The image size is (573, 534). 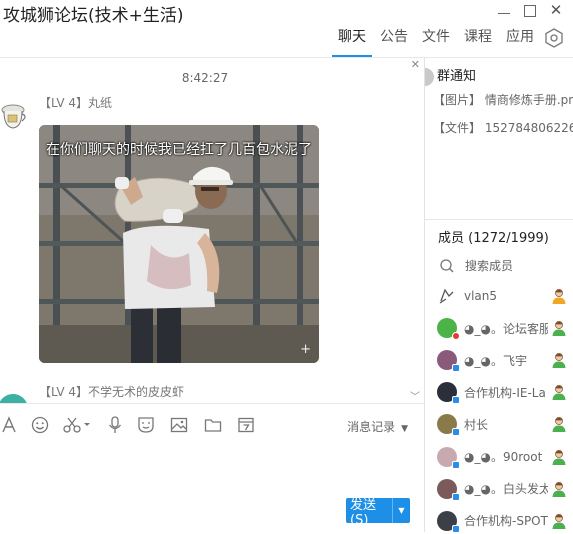 What do you see at coordinates (554, 38) in the screenshot?
I see `settings-hexagon-icon` at bounding box center [554, 38].